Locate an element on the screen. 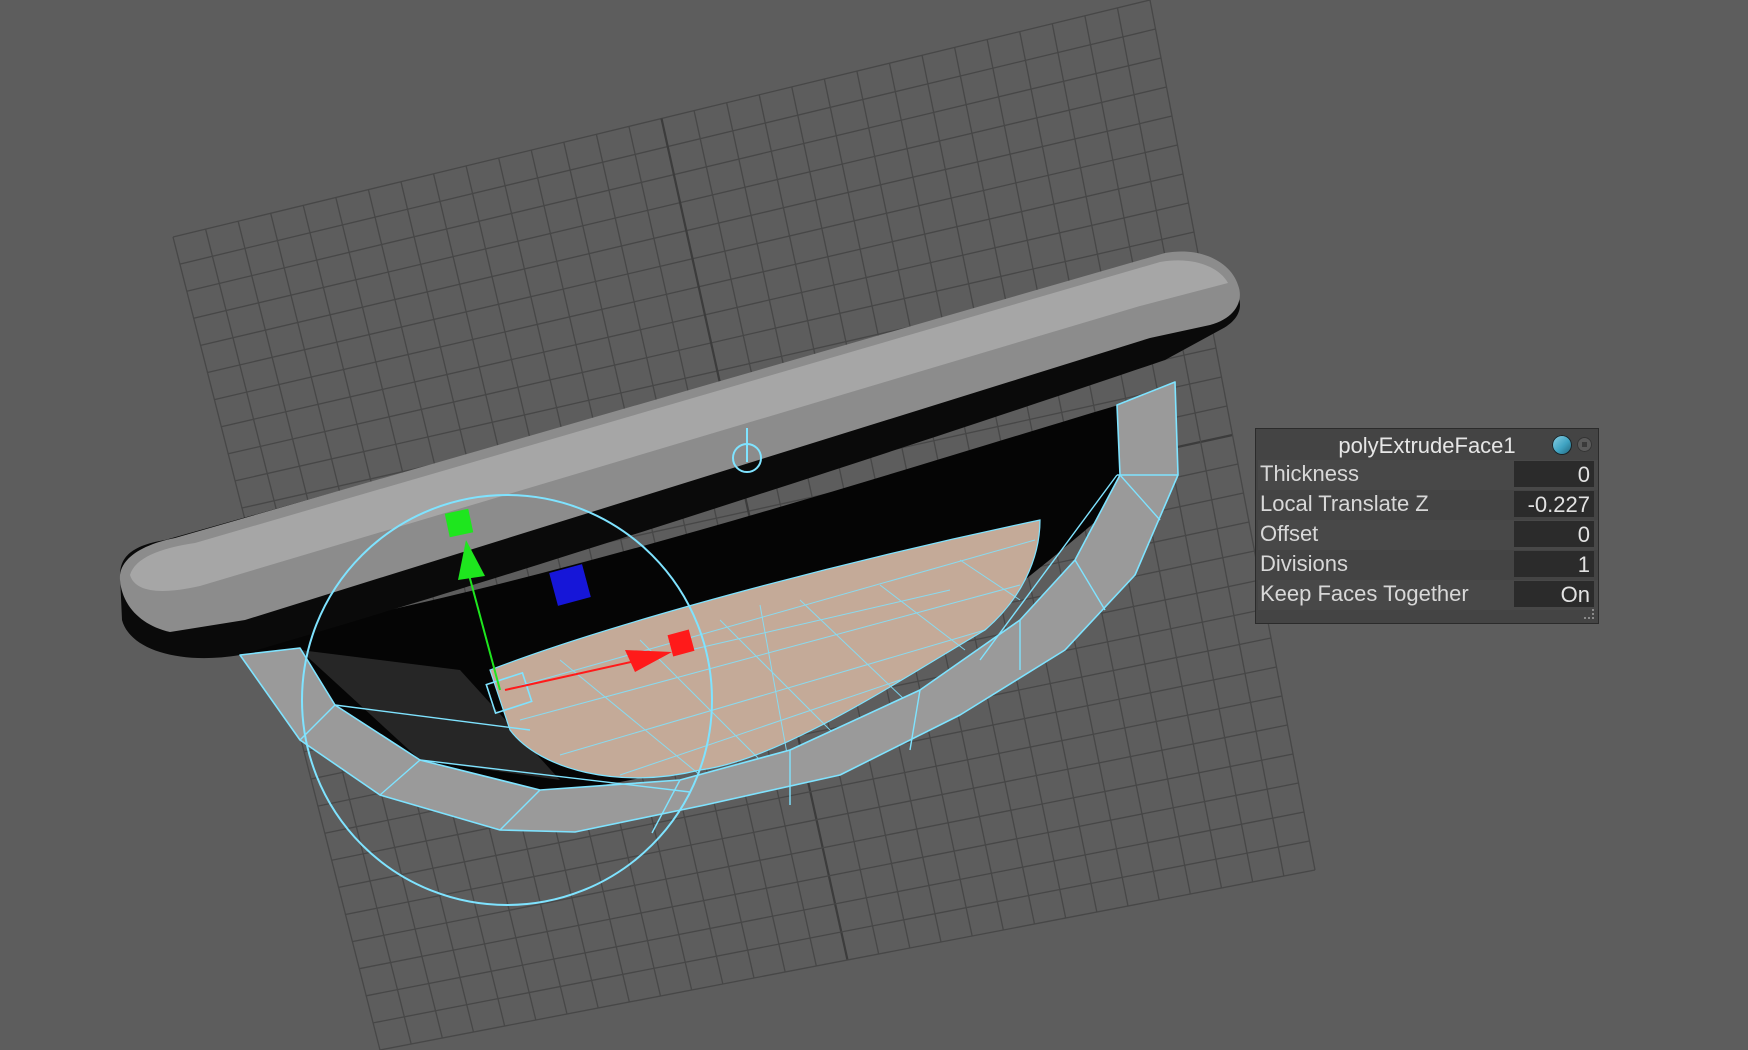 This screenshot has height=1050, width=1748. local-translate-z-field: -0.227 is located at coordinates (1554, 504).